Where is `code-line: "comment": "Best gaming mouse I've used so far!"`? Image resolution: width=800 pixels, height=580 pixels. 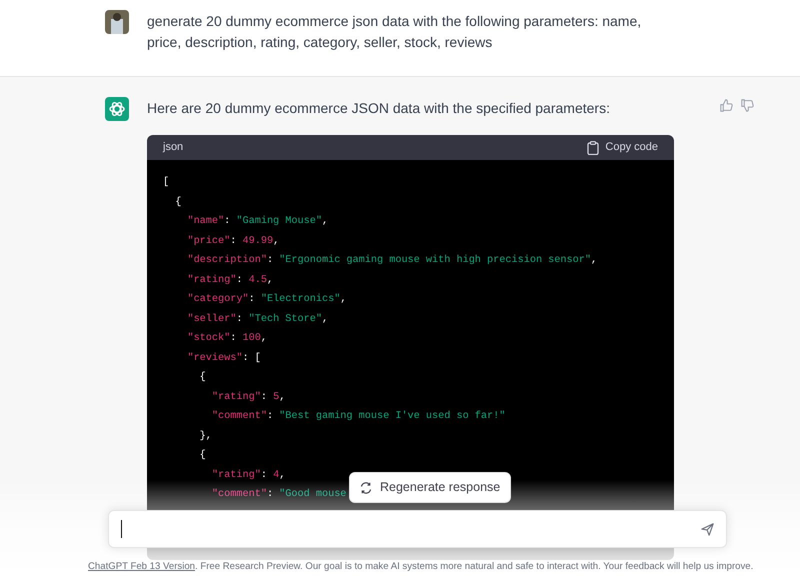
code-line: "comment": "Best gaming mouse I've used so far!" is located at coordinates (358, 417).